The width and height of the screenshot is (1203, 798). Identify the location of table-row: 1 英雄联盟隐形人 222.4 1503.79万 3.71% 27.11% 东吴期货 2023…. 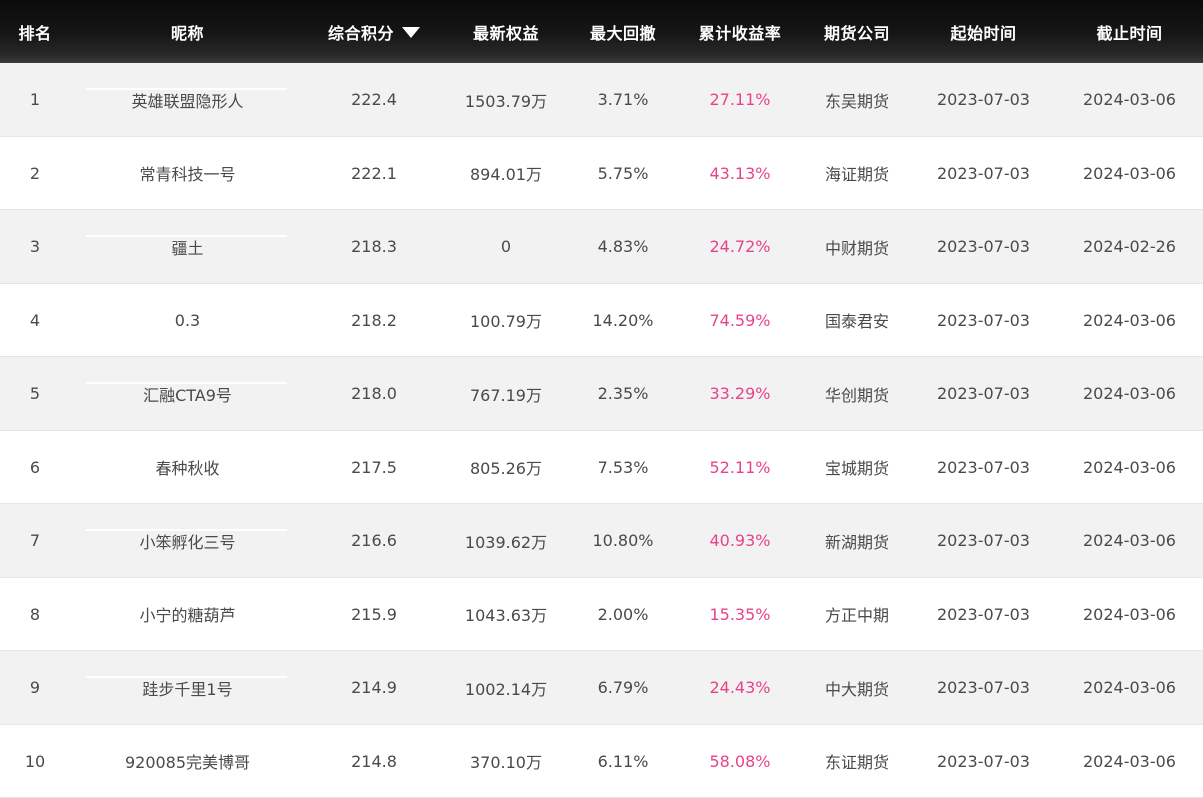
(601, 100).